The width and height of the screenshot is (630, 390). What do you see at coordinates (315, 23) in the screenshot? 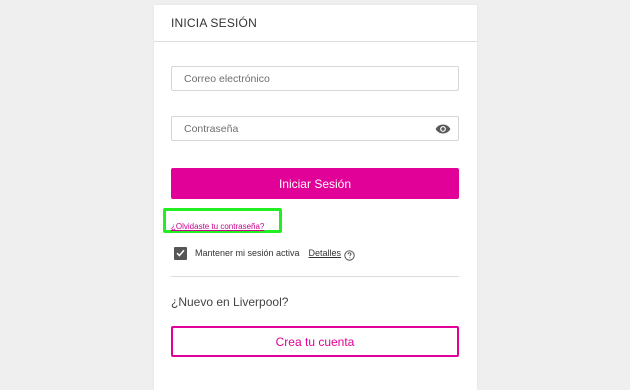
I see `card-header: INICIA SESIÓN` at bounding box center [315, 23].